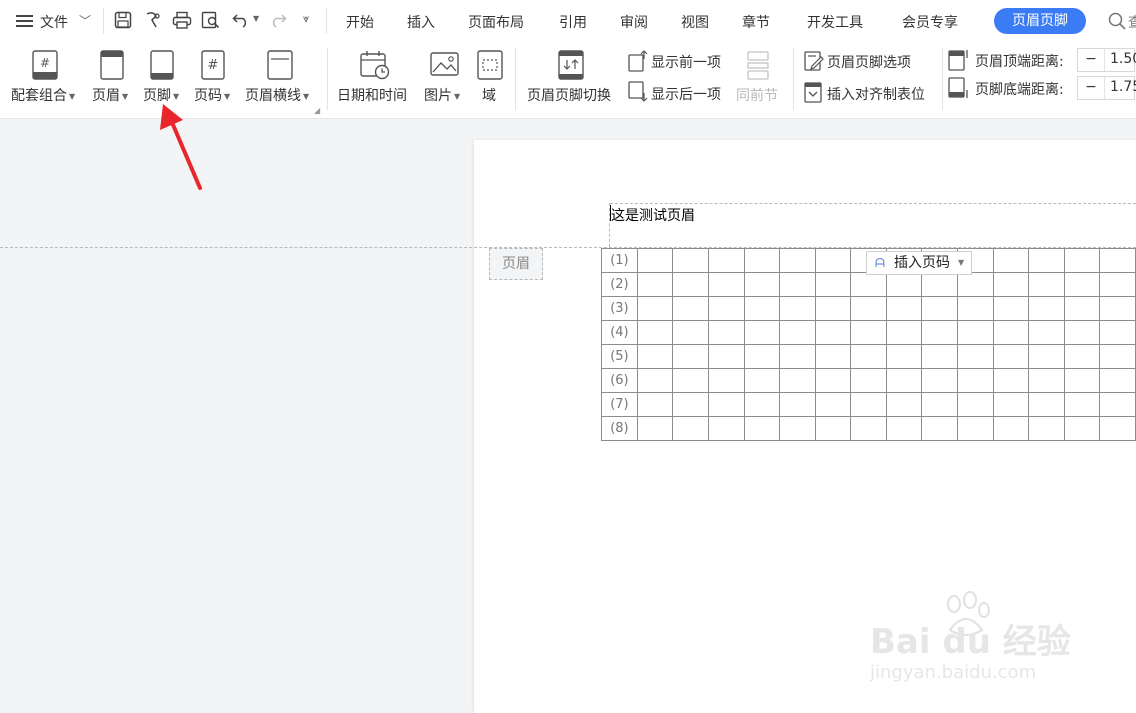 Image resolution: width=1136 pixels, height=713 pixels. Describe the element at coordinates (85, 20) in the screenshot. I see `chevron-down-icon: ﹀` at that location.